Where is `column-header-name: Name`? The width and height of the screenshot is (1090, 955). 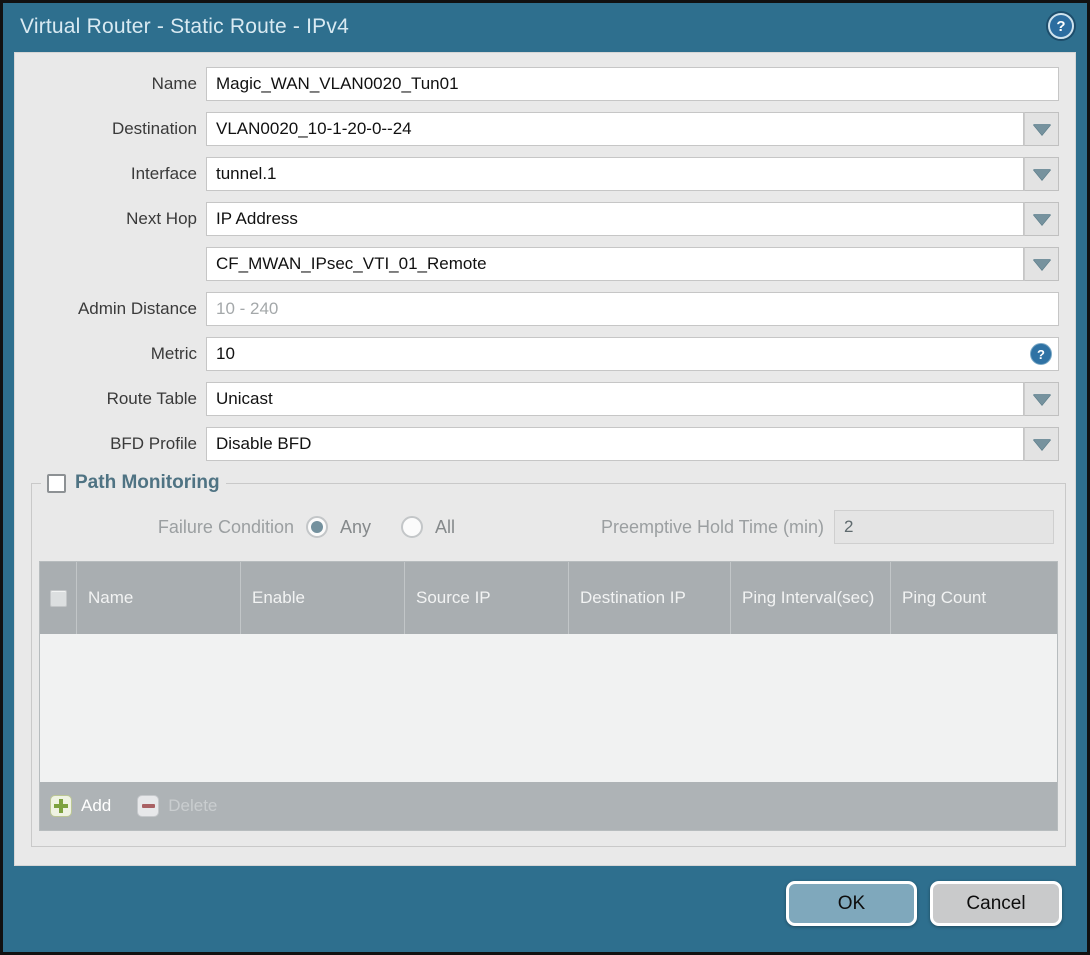
column-header-name: Name is located at coordinates (158, 598).